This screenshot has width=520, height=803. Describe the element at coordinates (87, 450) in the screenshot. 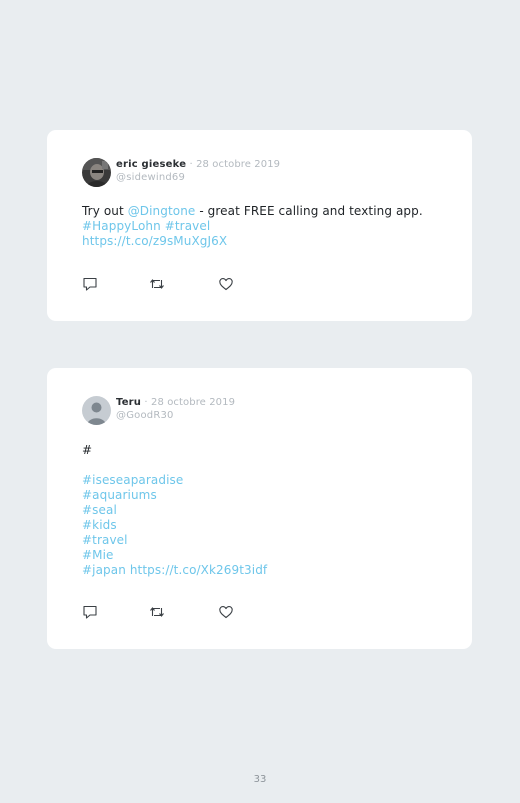

I see `text-segment: #` at that location.